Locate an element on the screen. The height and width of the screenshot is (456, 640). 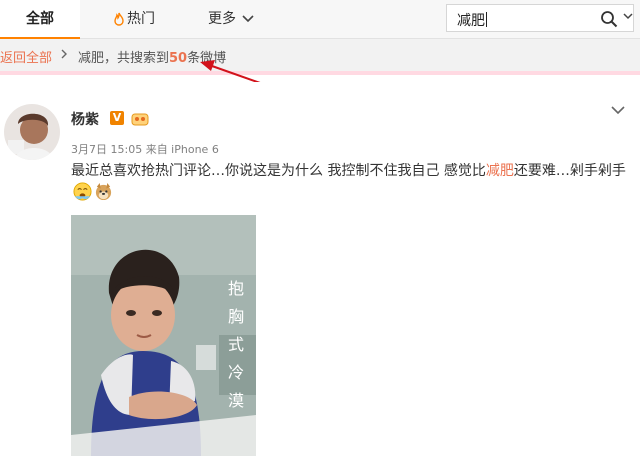
search-icon is located at coordinates (609, 19).